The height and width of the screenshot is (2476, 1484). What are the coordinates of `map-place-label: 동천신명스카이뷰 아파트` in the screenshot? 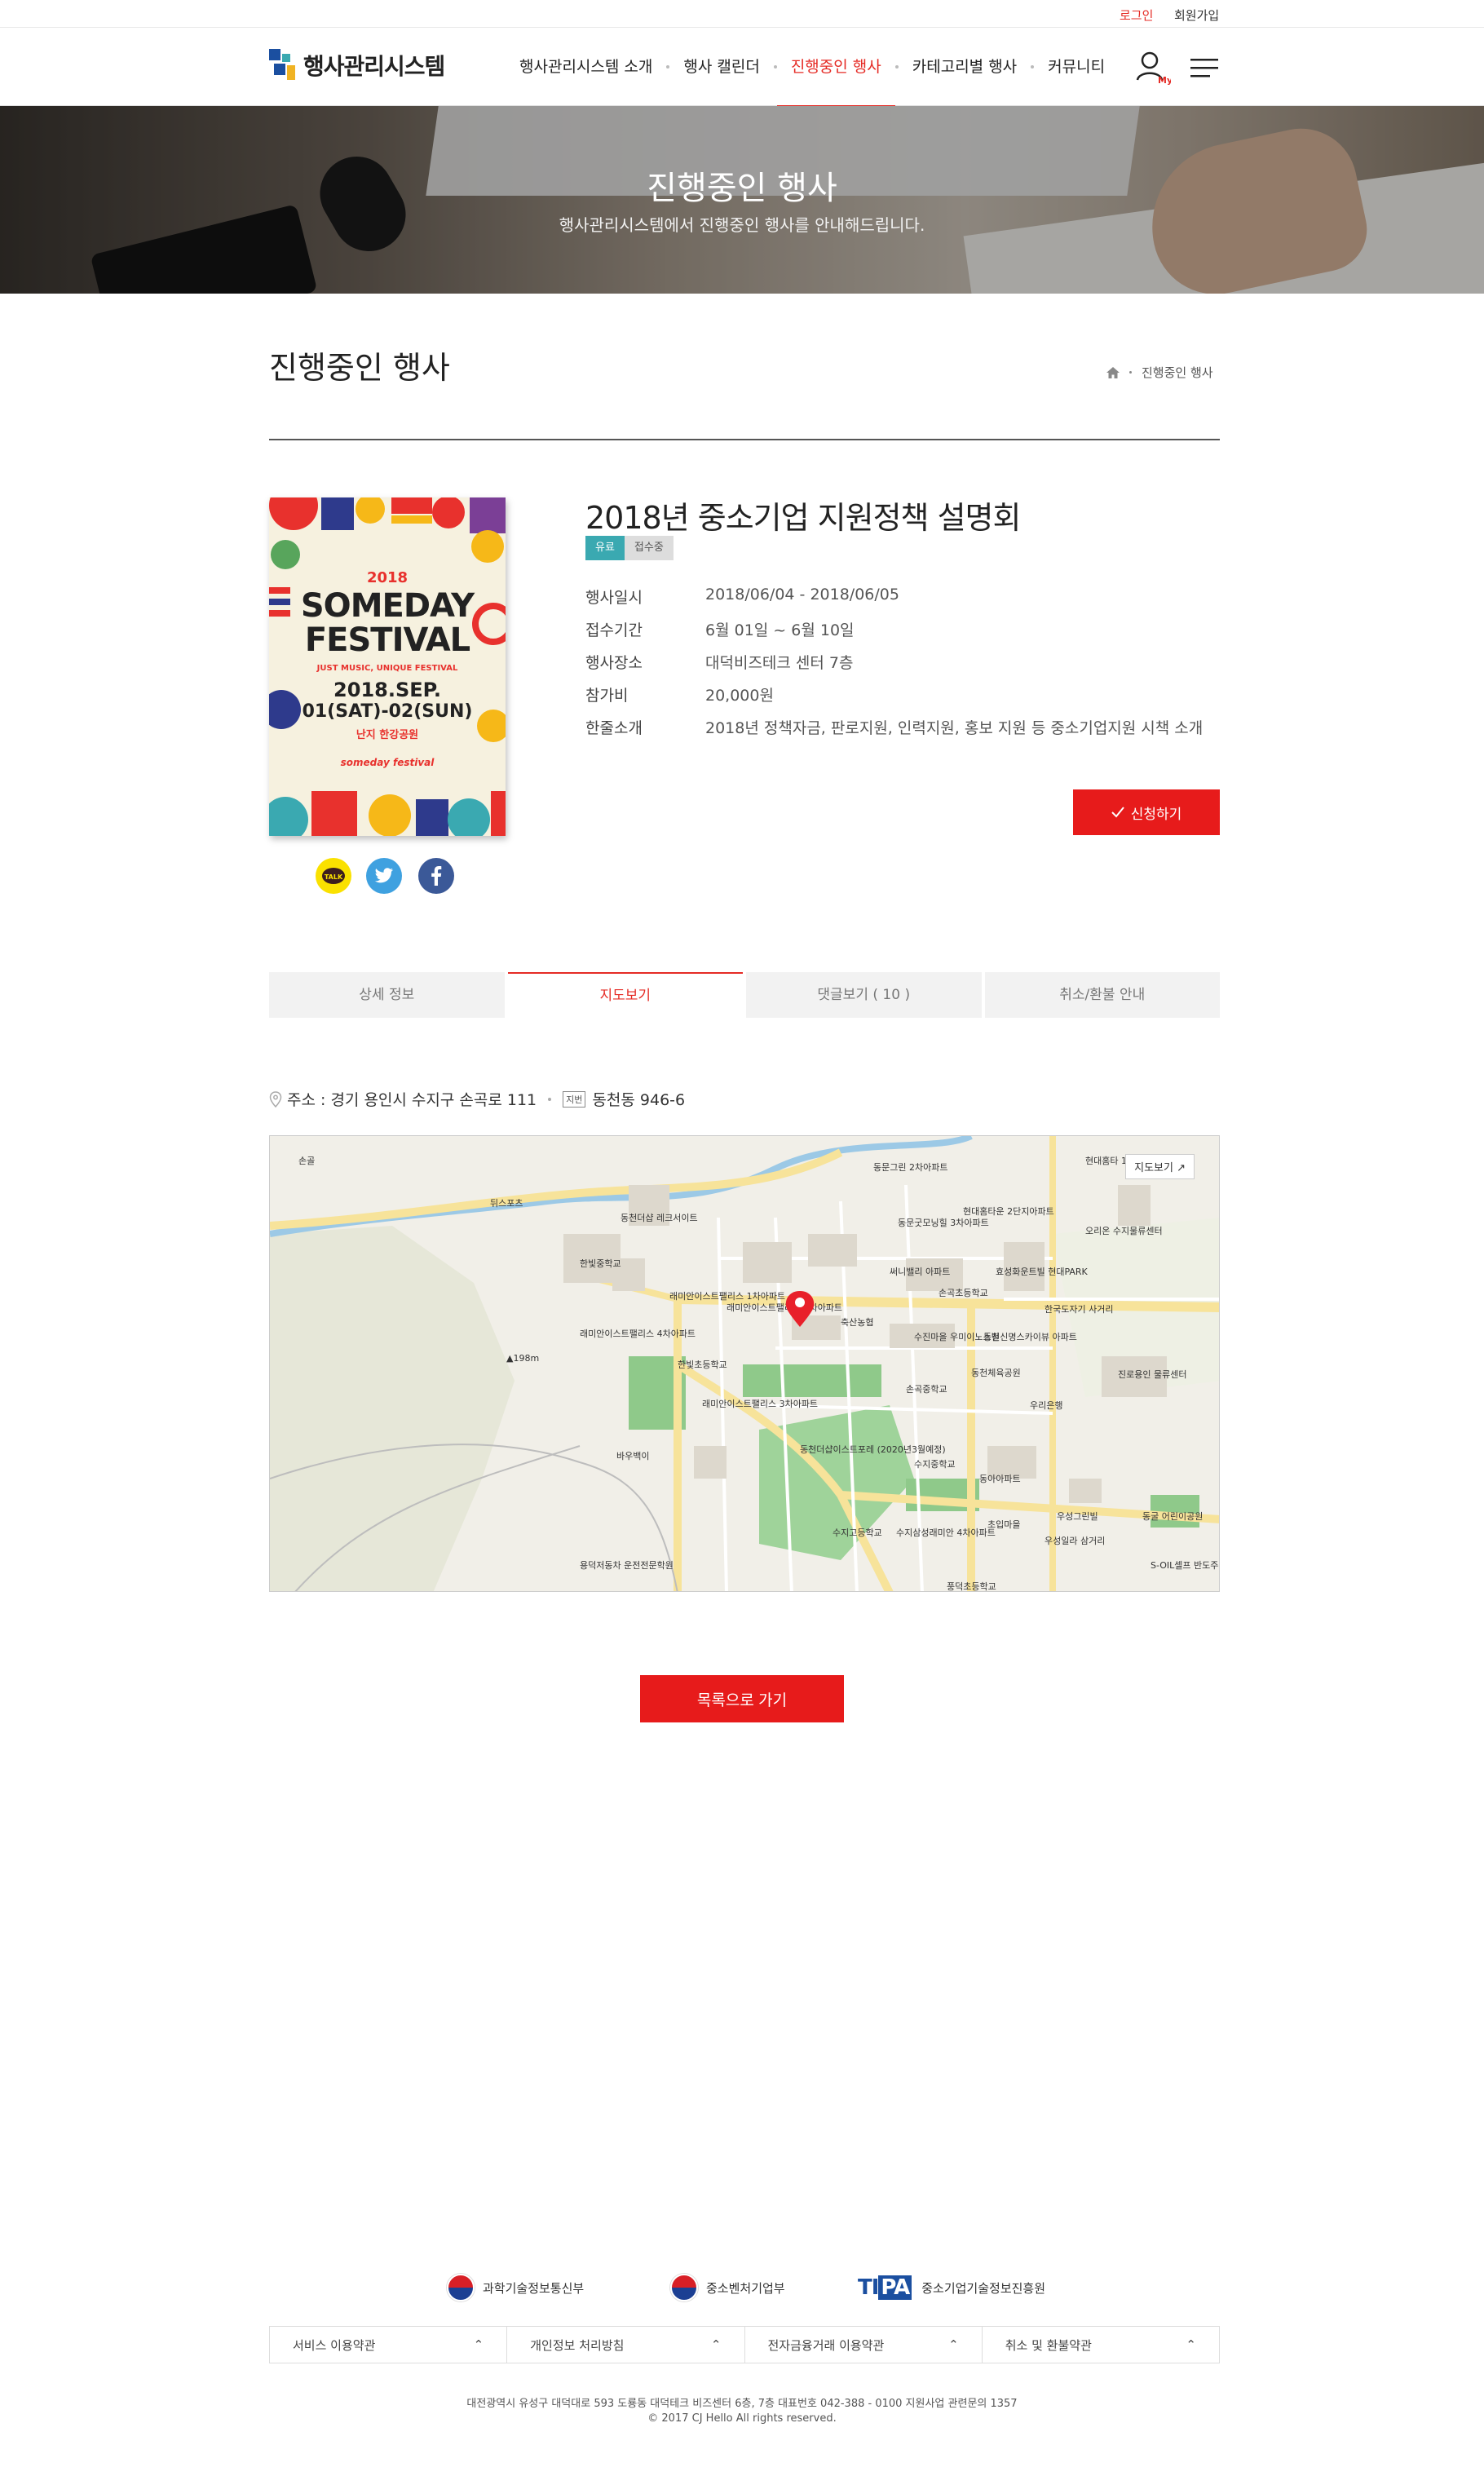 It's located at (1030, 1336).